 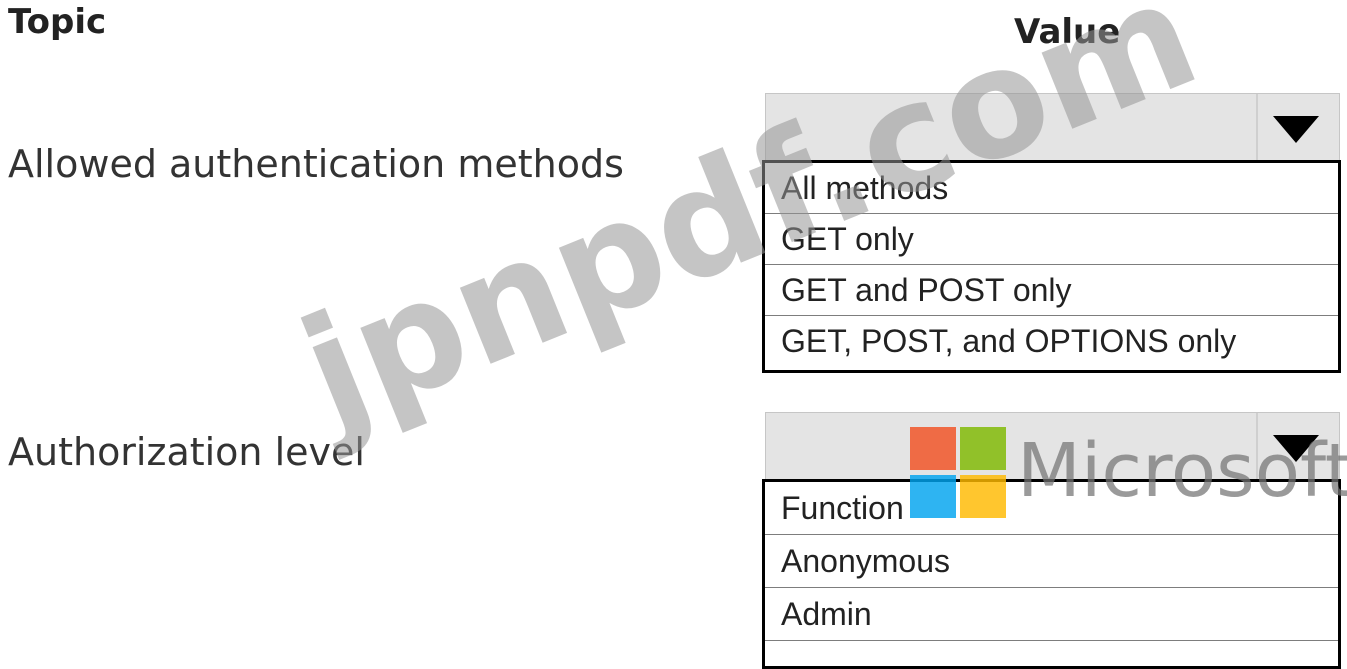 I want to click on topic-label-authorization-level: Authorization level, so click(x=186, y=452).